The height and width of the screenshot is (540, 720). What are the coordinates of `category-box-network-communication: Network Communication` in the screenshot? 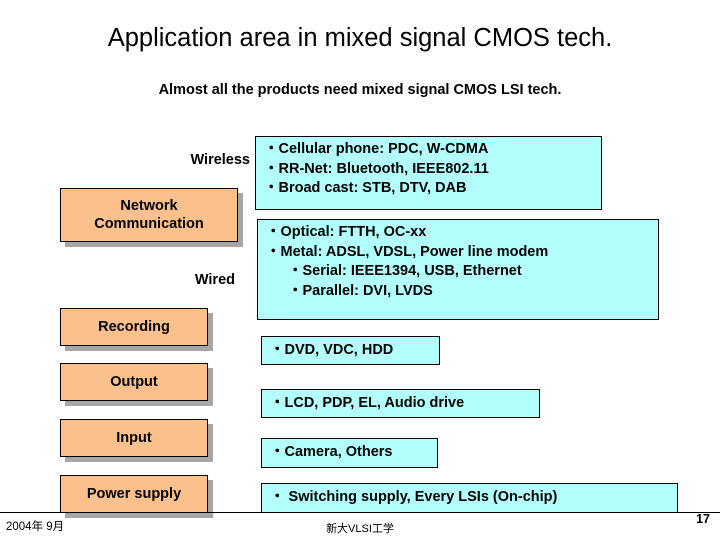 It's located at (149, 215).